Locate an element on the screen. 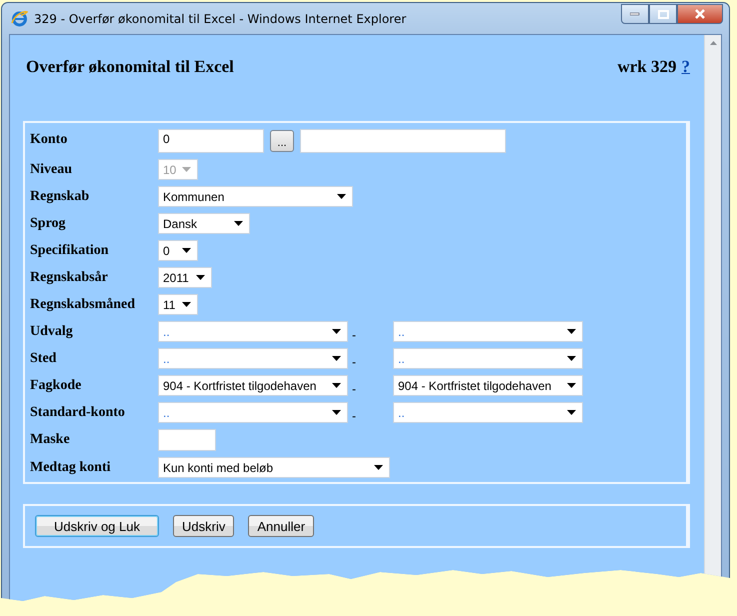  mask-input is located at coordinates (187, 440).